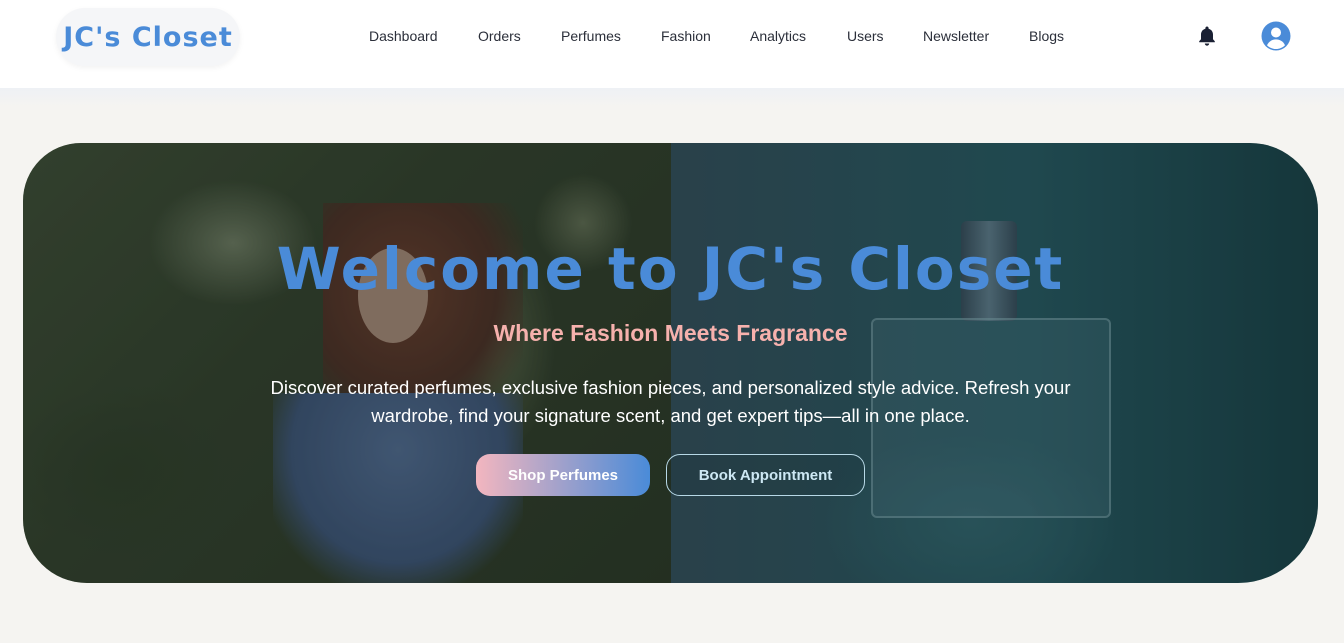 Image resolution: width=1344 pixels, height=643 pixels. I want to click on book-appointment-button: Book Appointment, so click(765, 475).